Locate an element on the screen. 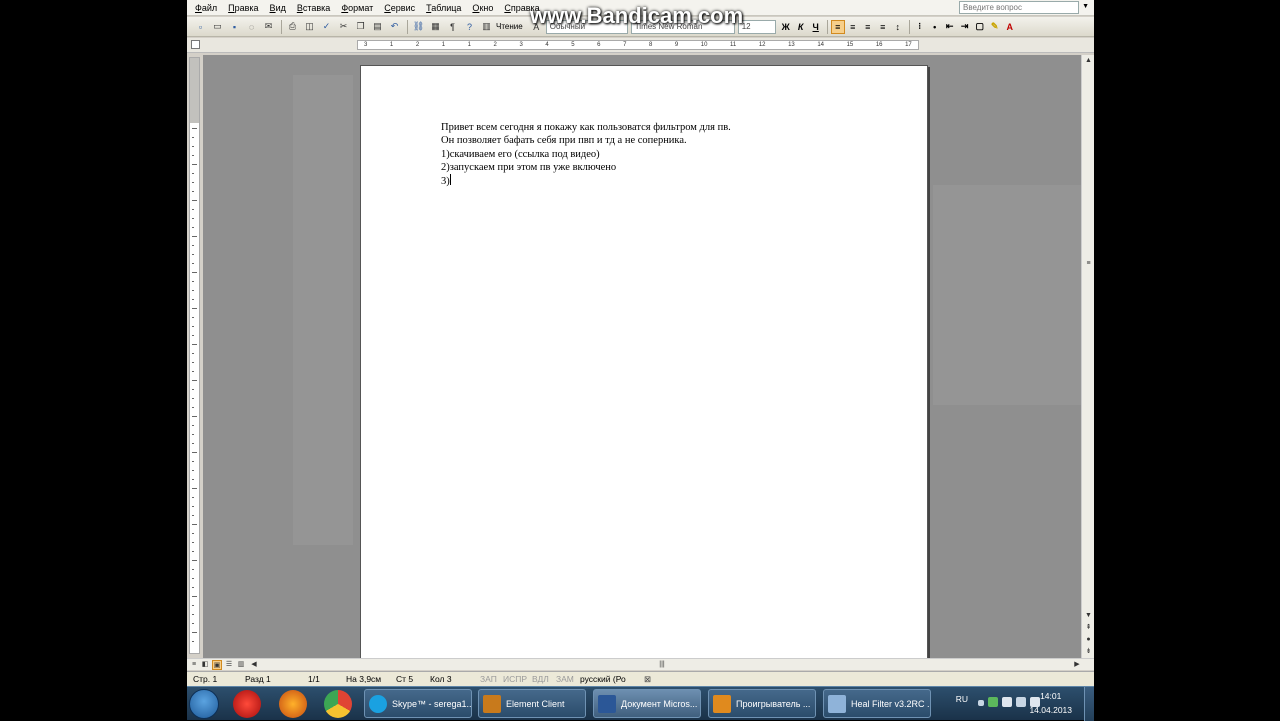 The image size is (1280, 721). font-color-icon: A is located at coordinates (1010, 27).